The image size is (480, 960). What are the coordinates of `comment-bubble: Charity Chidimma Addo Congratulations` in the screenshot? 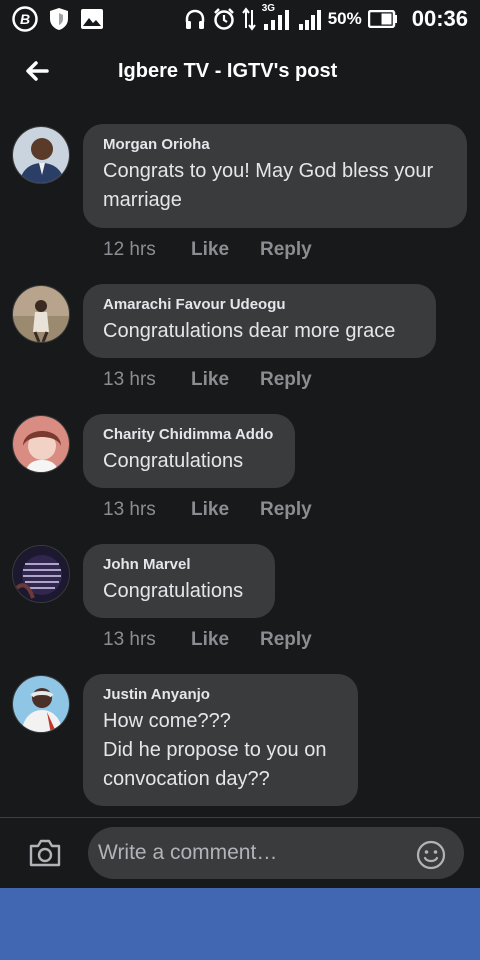 It's located at (189, 451).